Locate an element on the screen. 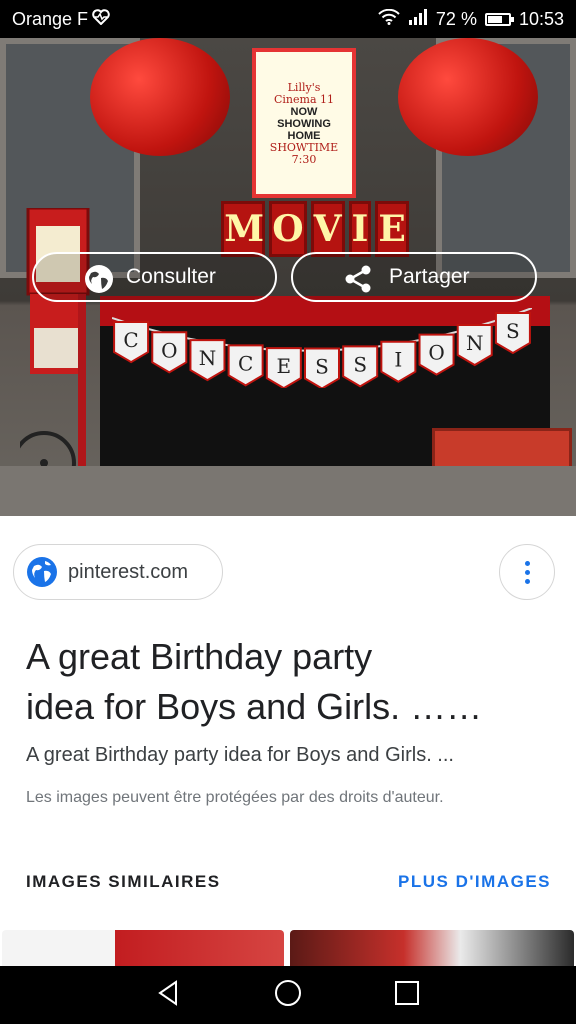 The height and width of the screenshot is (1024, 576). banner-letter: E is located at coordinates (284, 366).